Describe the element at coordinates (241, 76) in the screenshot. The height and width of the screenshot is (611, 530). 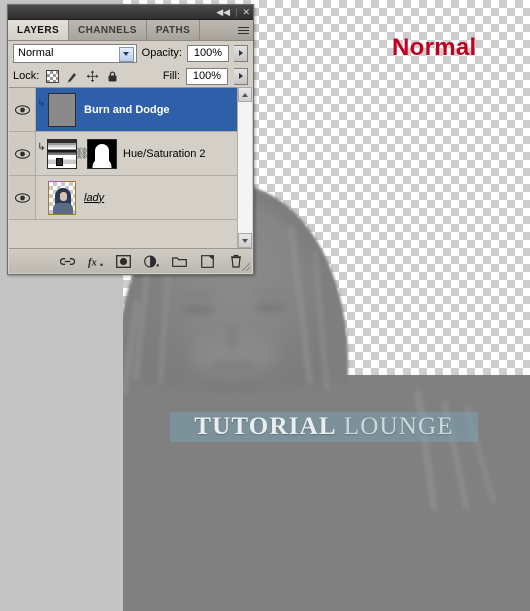
I see `fill-stepper` at that location.